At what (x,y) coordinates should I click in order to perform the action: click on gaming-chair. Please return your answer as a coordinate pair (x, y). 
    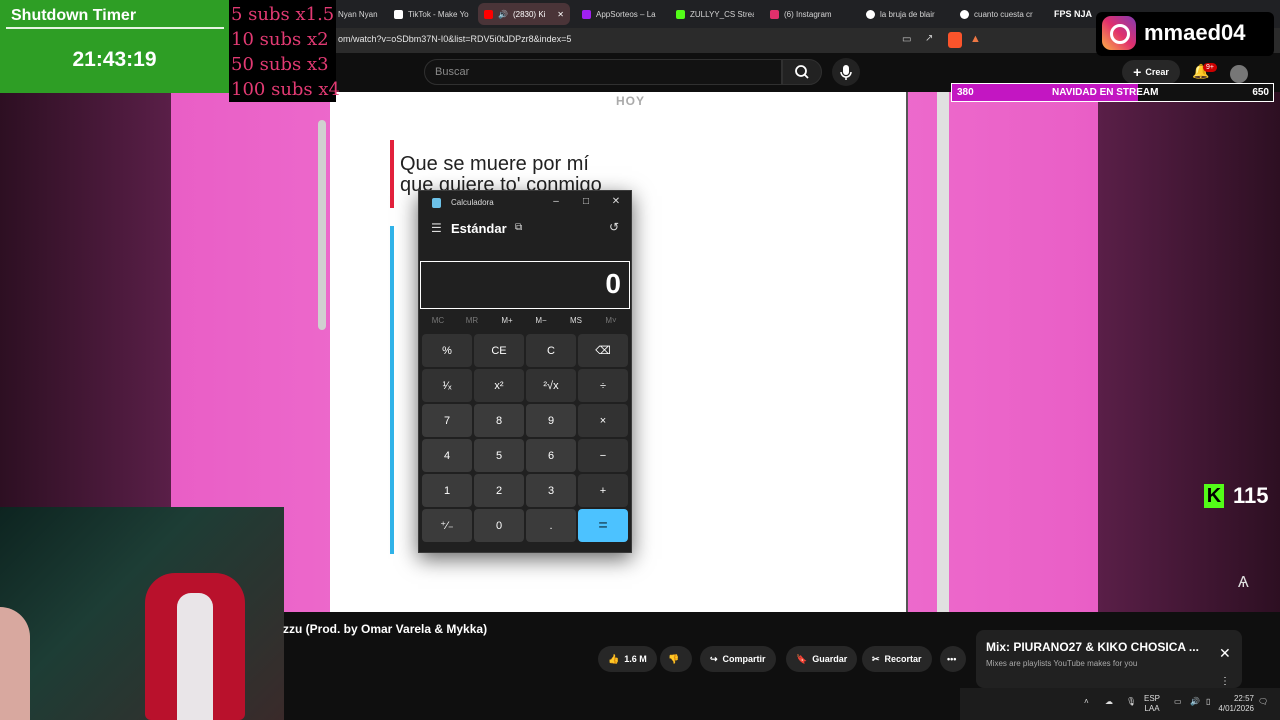
    Looking at the image, I should click on (195, 646).